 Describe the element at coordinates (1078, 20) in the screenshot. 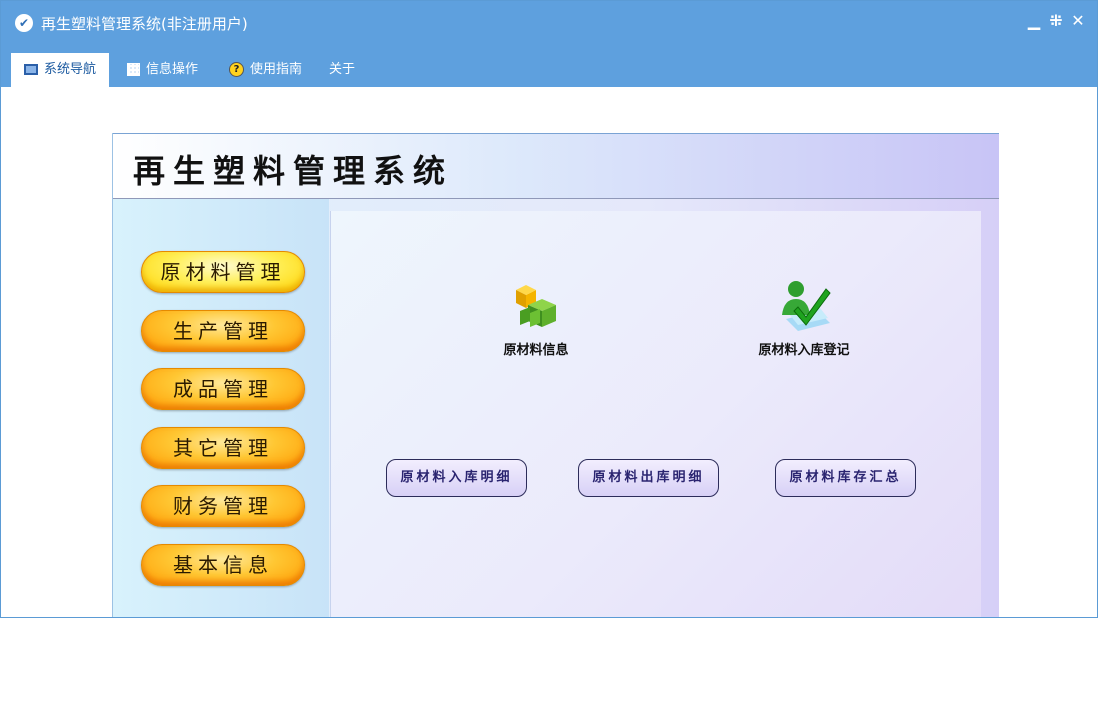

I see `close-button: ✕` at that location.